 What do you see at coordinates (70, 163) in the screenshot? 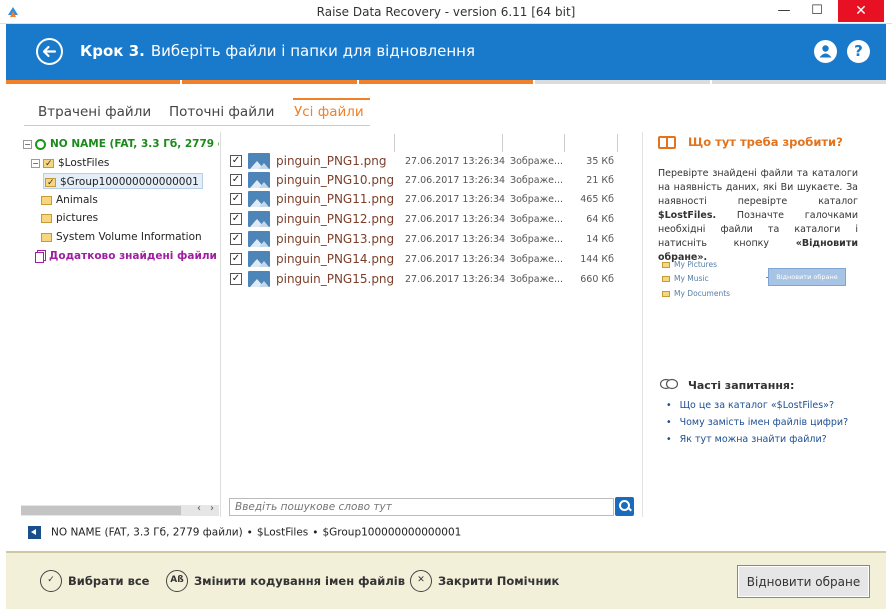
I see `tree-node-lostfiles: − $LostFiles` at bounding box center [70, 163].